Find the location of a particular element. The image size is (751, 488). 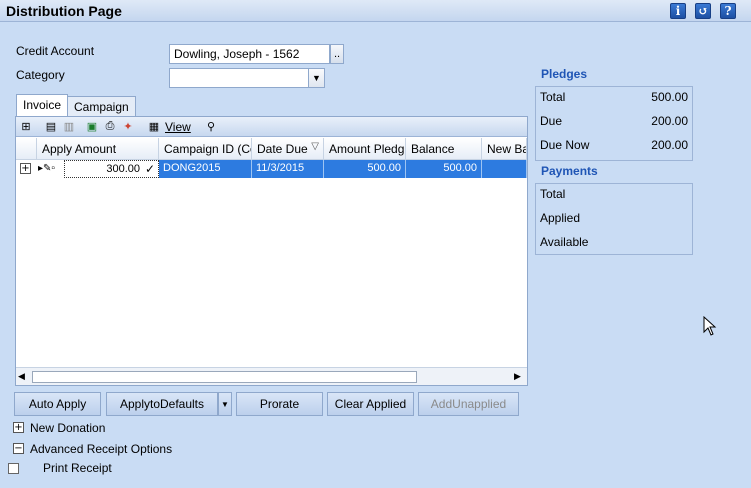

prorate-button: Prorate is located at coordinates (279, 404).